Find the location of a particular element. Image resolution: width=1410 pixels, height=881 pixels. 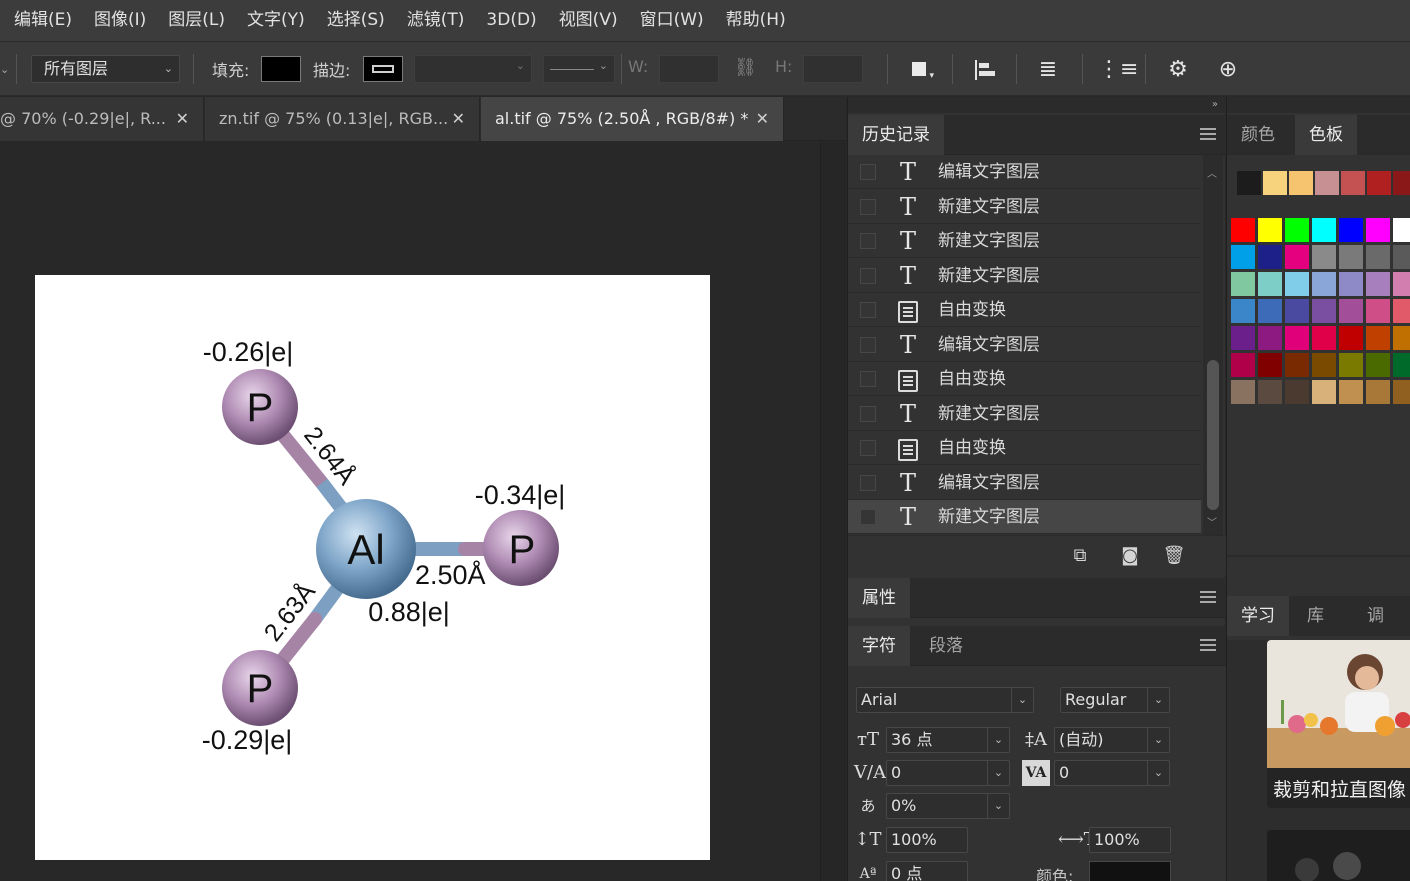

tab-history: 历史记录 is located at coordinates (896, 135).